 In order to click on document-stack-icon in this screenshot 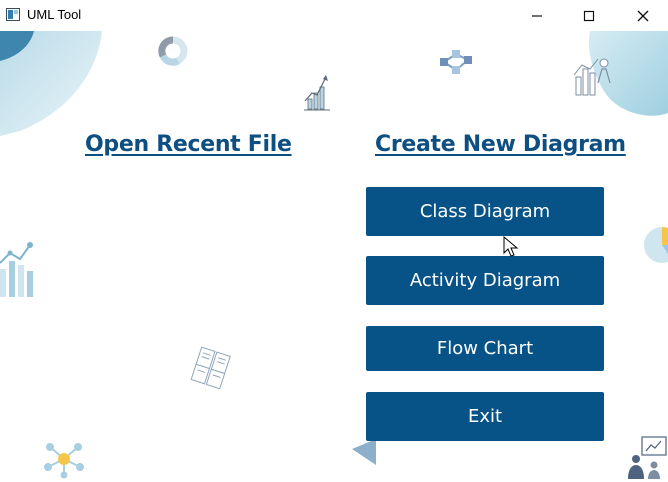, I will do `click(210, 367)`.